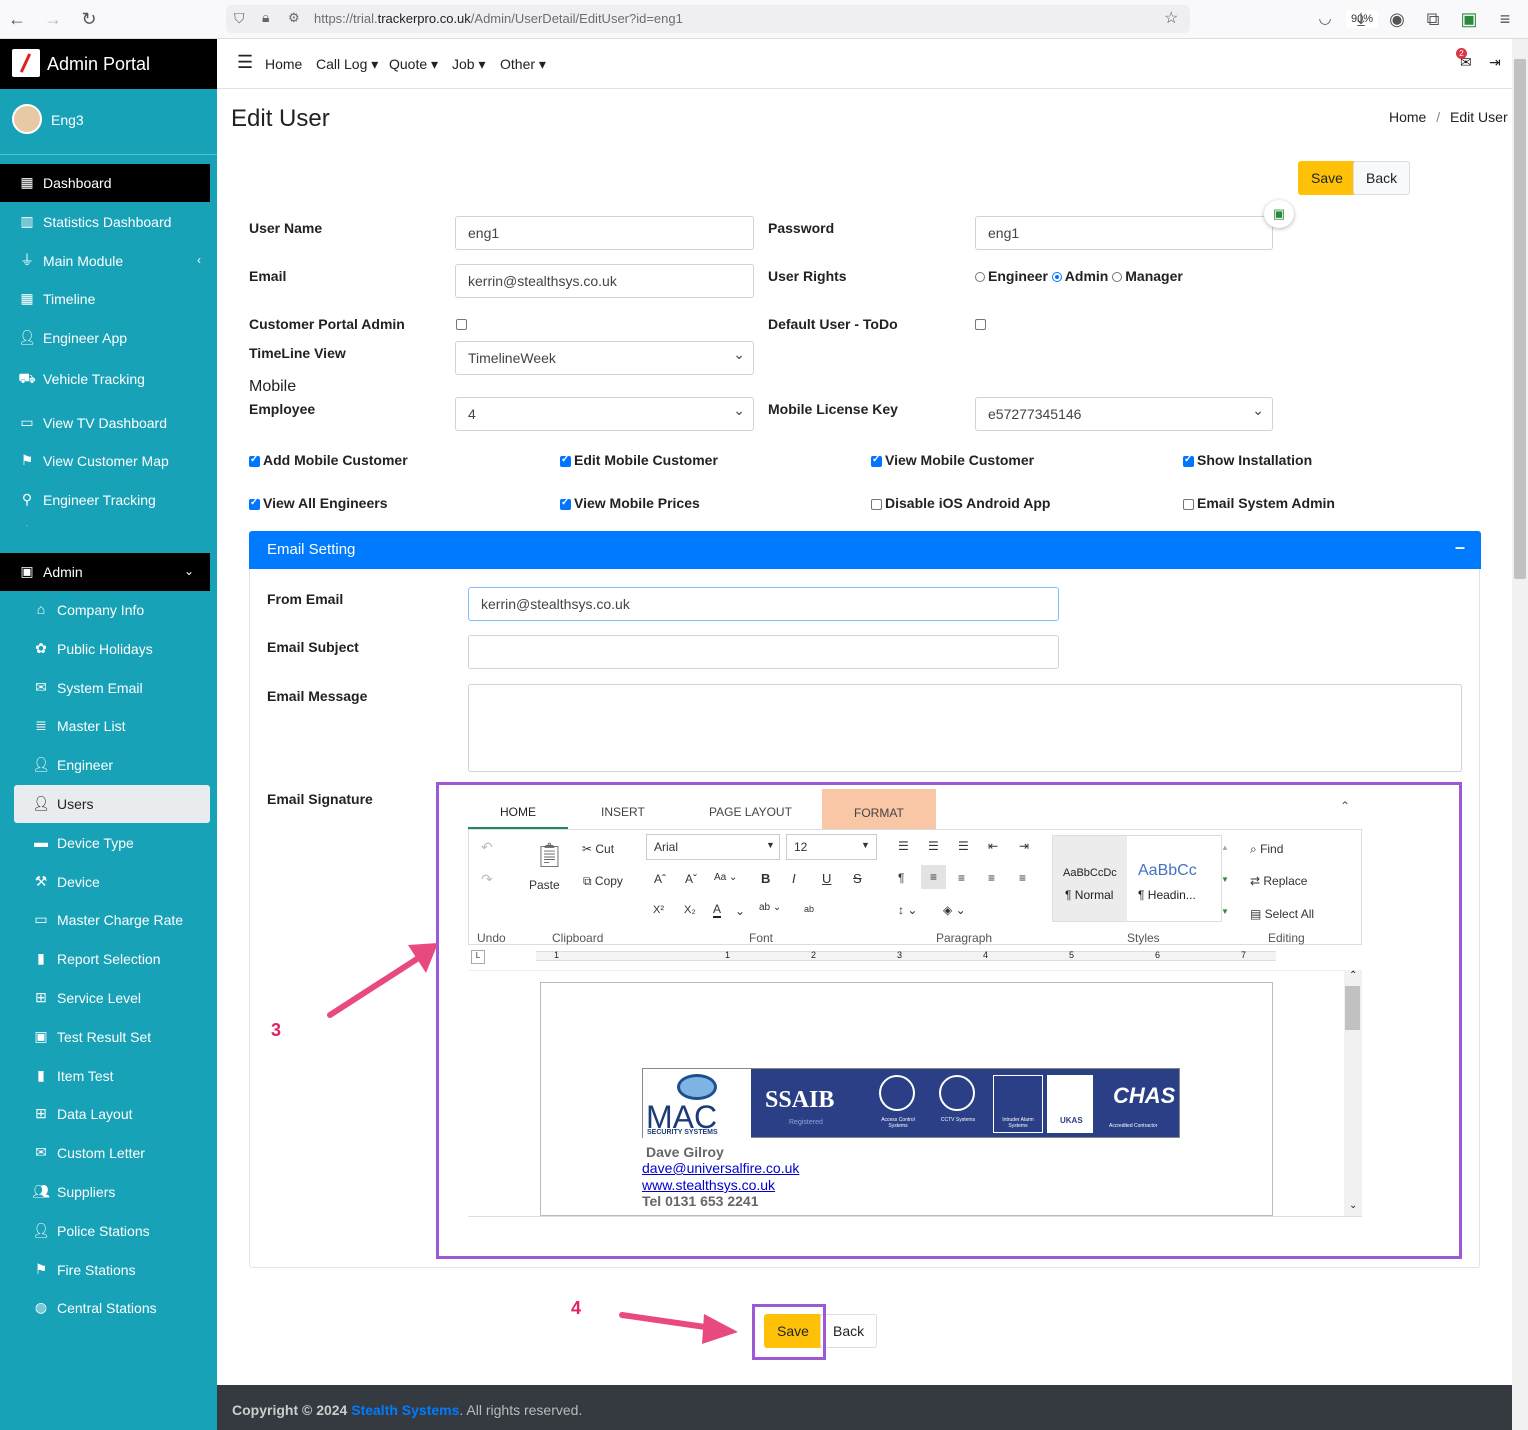 The height and width of the screenshot is (1430, 1528). Describe the element at coordinates (108, 1153) in the screenshot. I see `sidebar-item-custom-letter: ✉ Custom Letter` at that location.